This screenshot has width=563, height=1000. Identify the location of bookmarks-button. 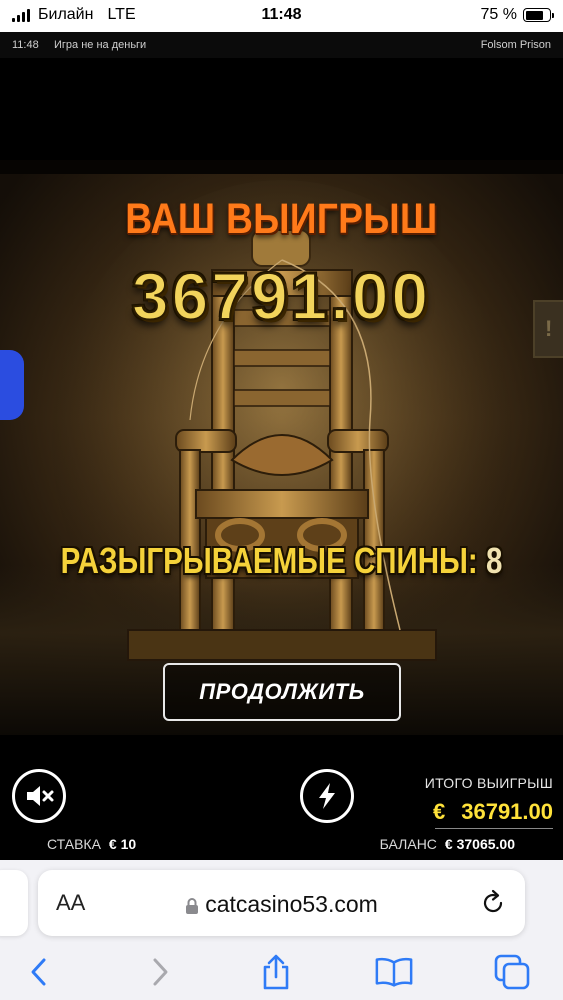
(394, 972).